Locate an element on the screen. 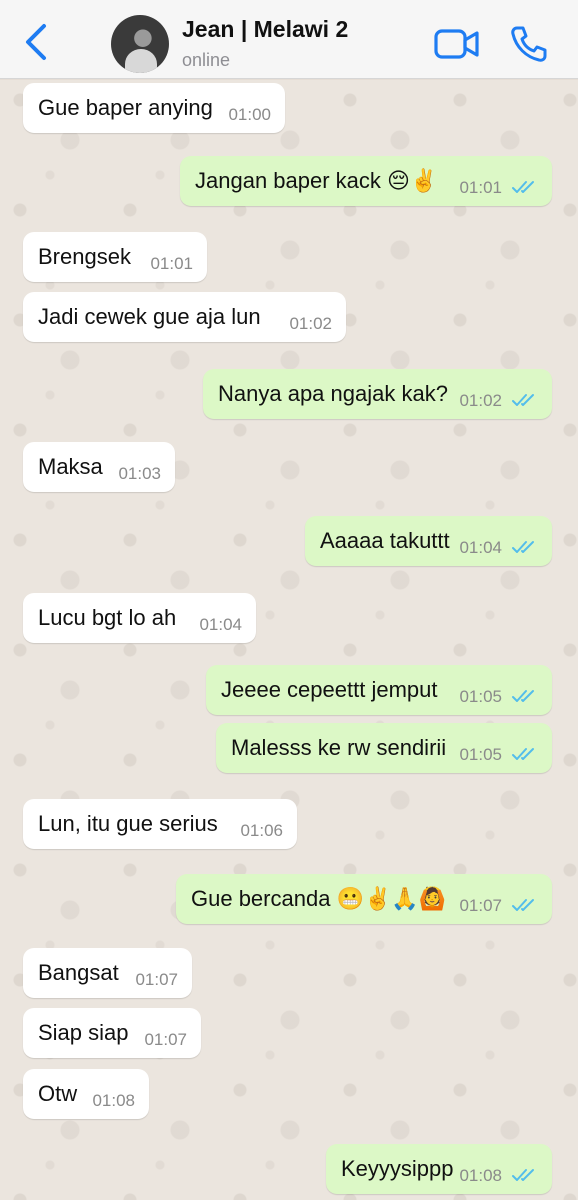 The image size is (578, 1200). message-time: 01:00 is located at coordinates (249, 114).